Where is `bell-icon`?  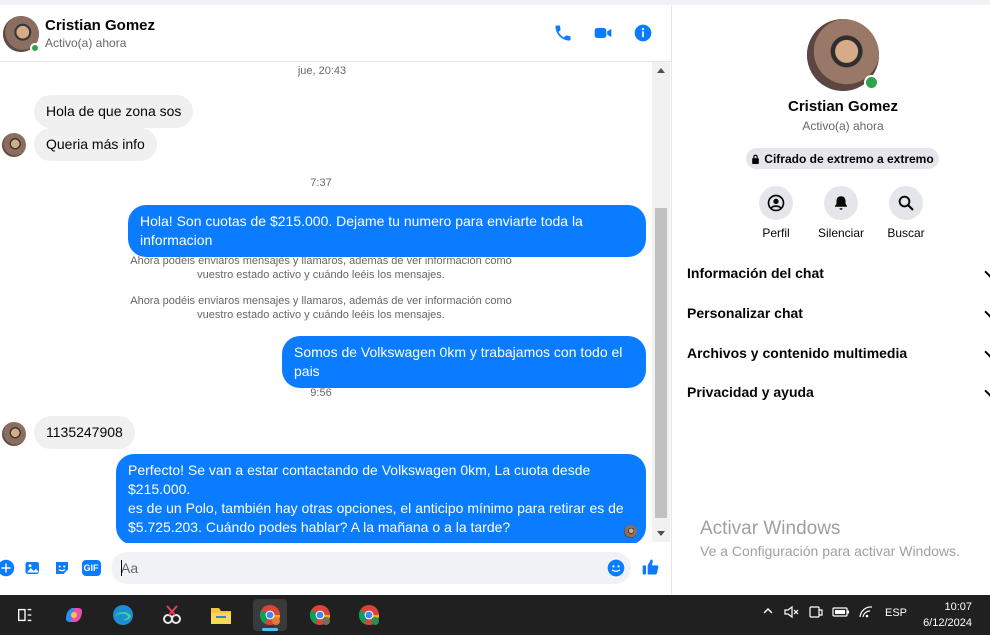
bell-icon is located at coordinates (841, 203).